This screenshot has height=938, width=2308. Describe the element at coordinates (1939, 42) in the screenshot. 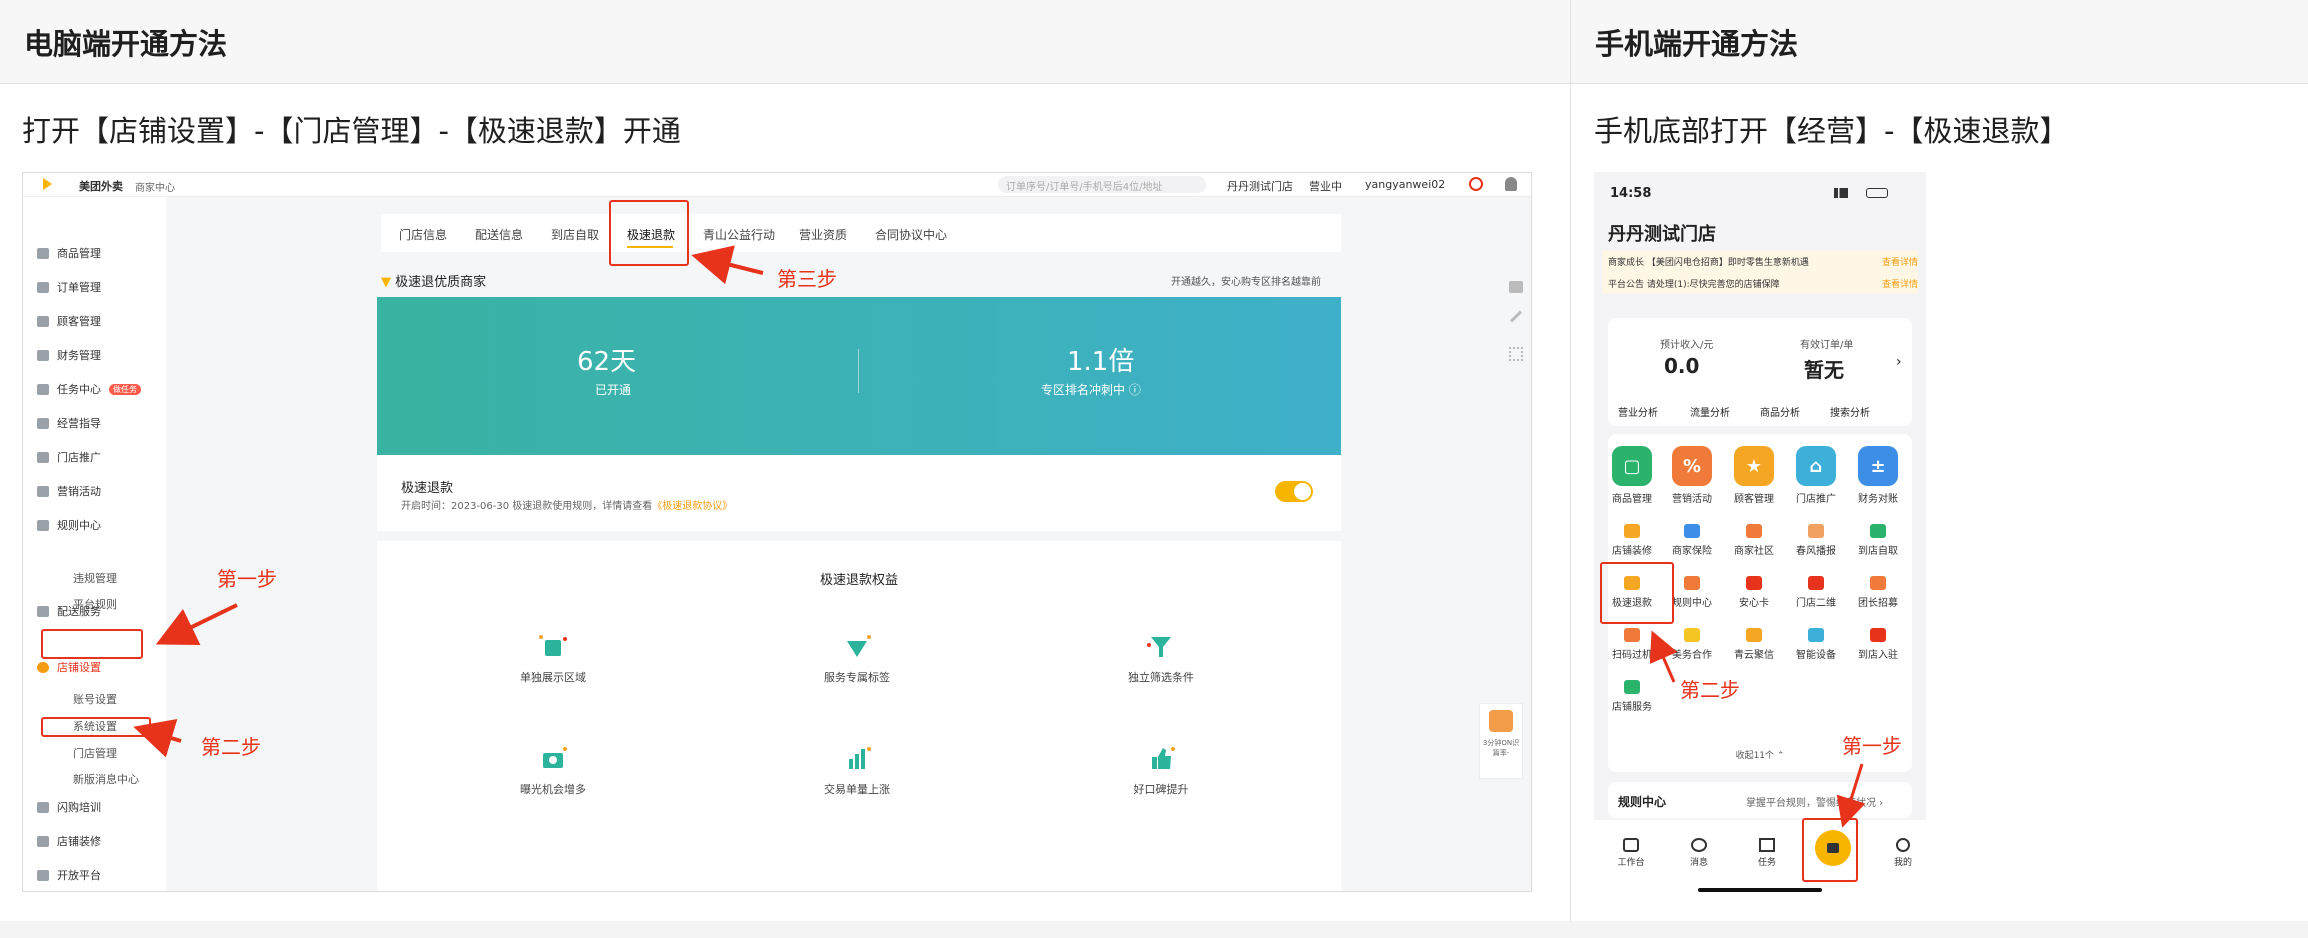

I see `header-mobile: 手机端开通方法` at that location.